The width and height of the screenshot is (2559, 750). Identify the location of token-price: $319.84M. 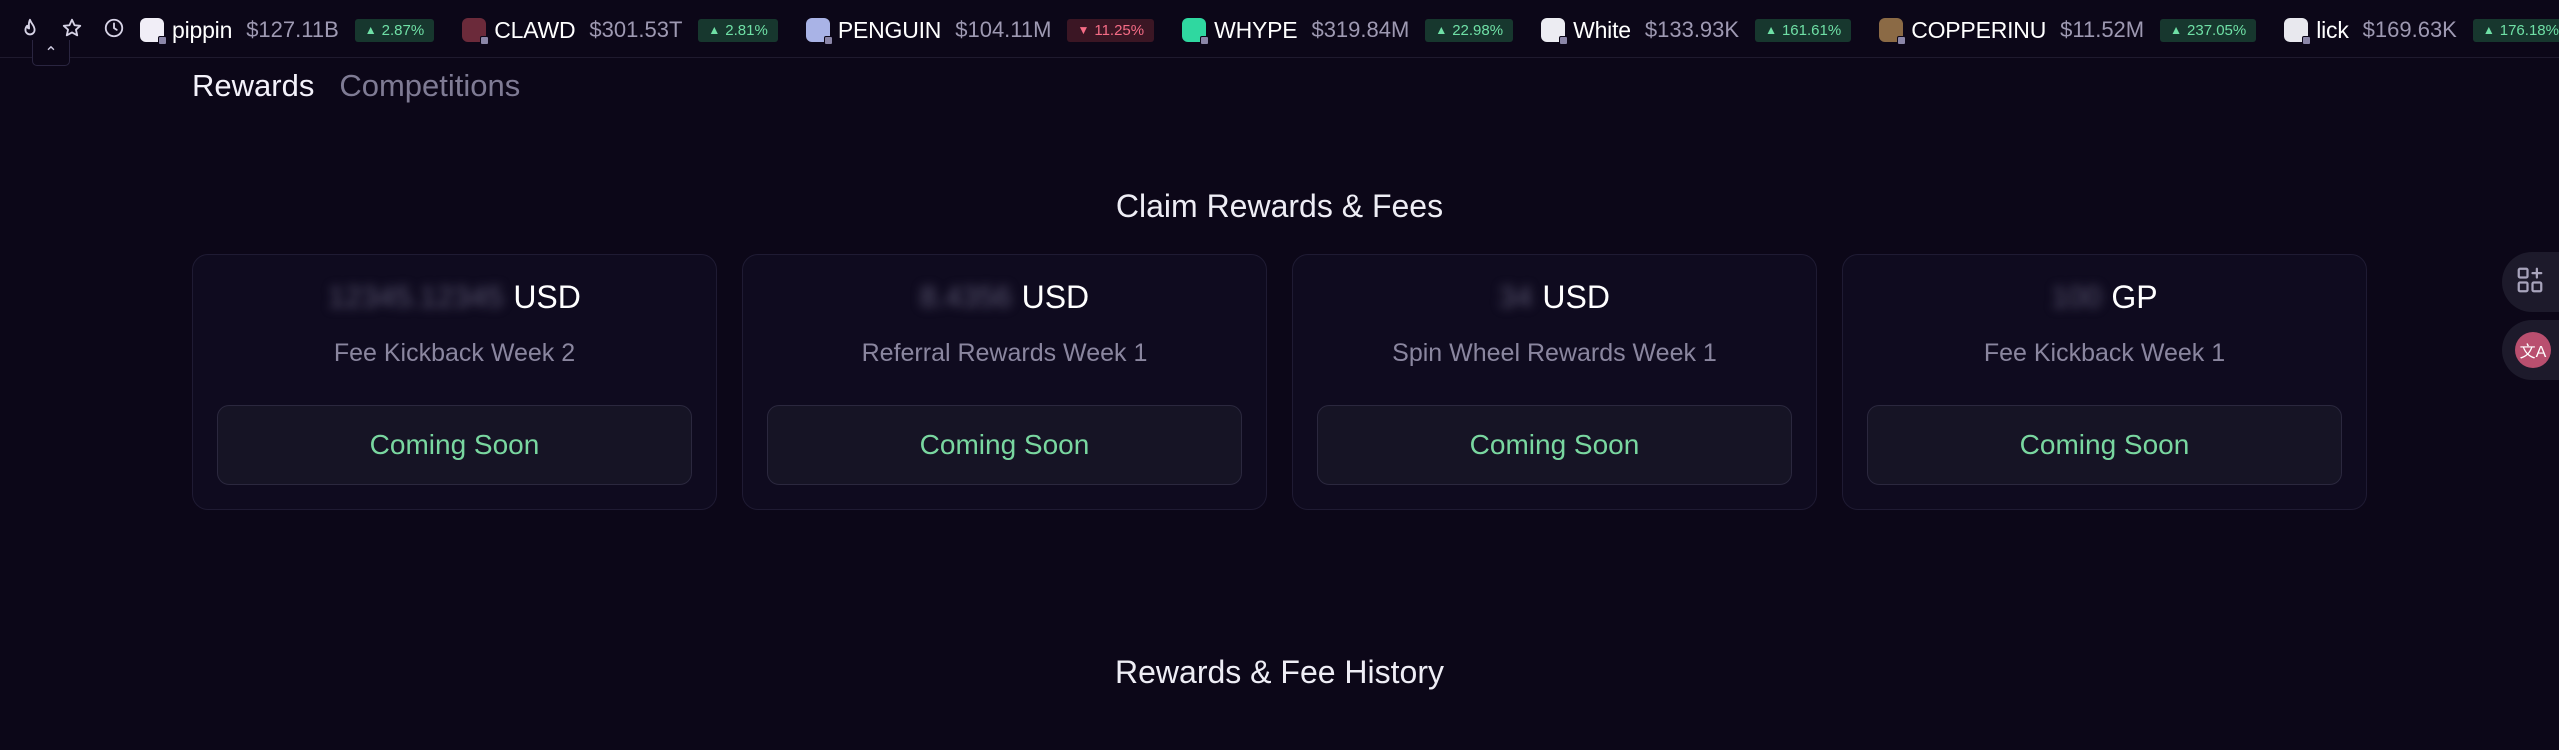
(1360, 29).